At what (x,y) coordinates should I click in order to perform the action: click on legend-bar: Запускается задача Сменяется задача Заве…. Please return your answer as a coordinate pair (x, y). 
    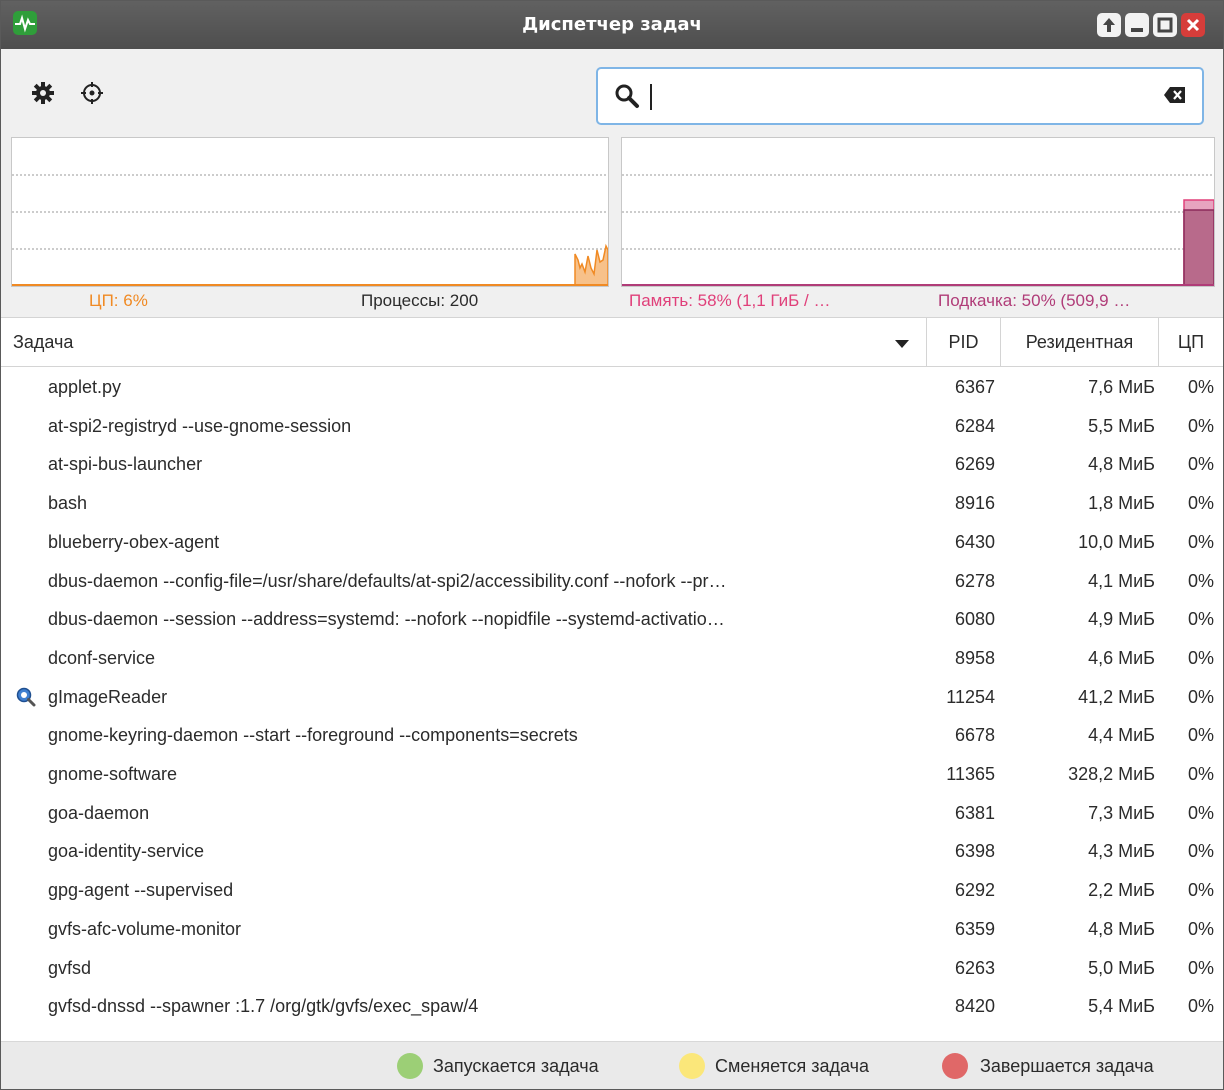
    Looking at the image, I should click on (612, 1065).